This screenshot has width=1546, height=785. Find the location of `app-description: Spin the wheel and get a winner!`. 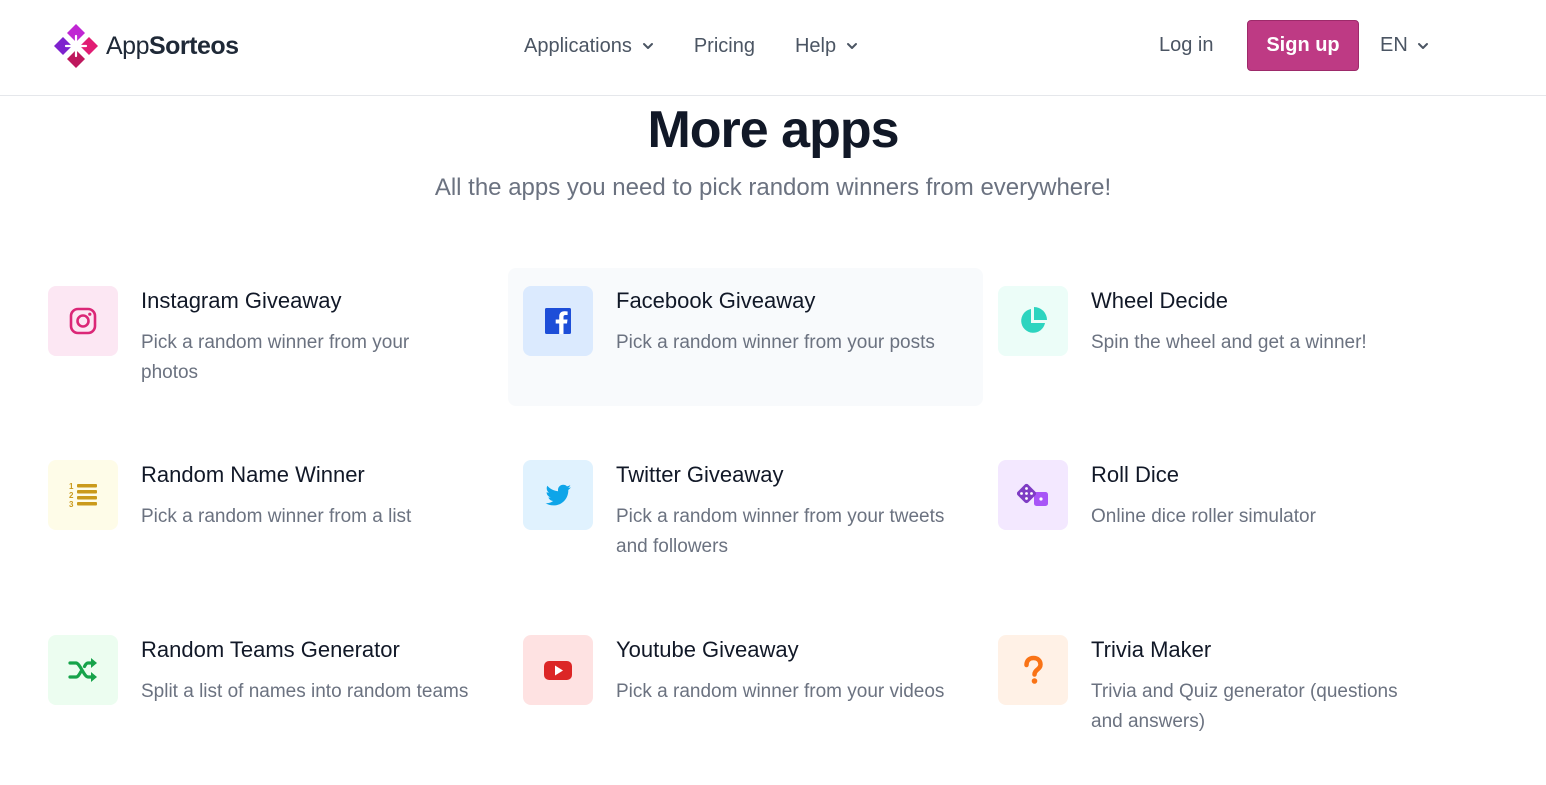

app-description: Spin the wheel and get a winner! is located at coordinates (1229, 342).